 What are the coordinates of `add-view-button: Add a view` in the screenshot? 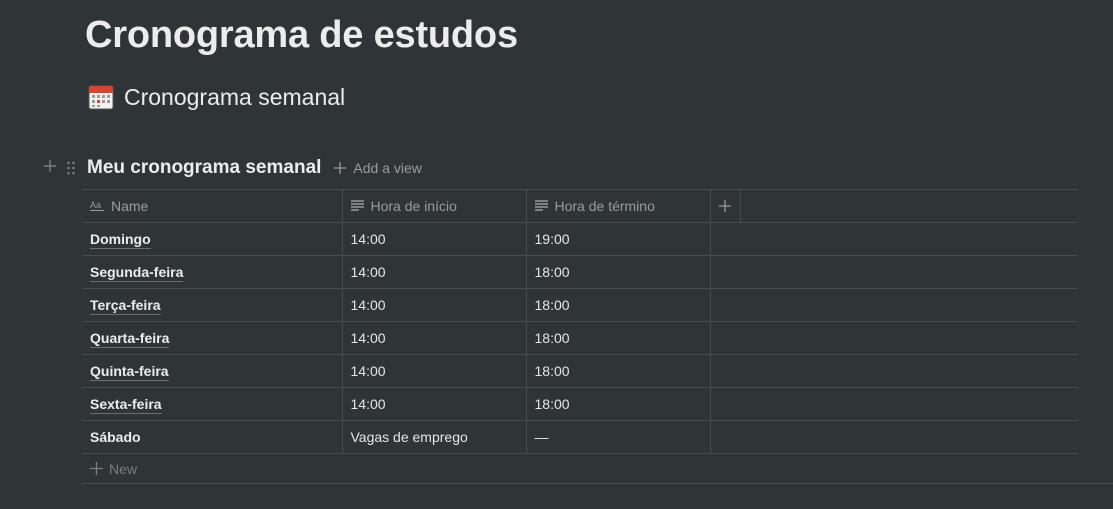 It's located at (377, 168).